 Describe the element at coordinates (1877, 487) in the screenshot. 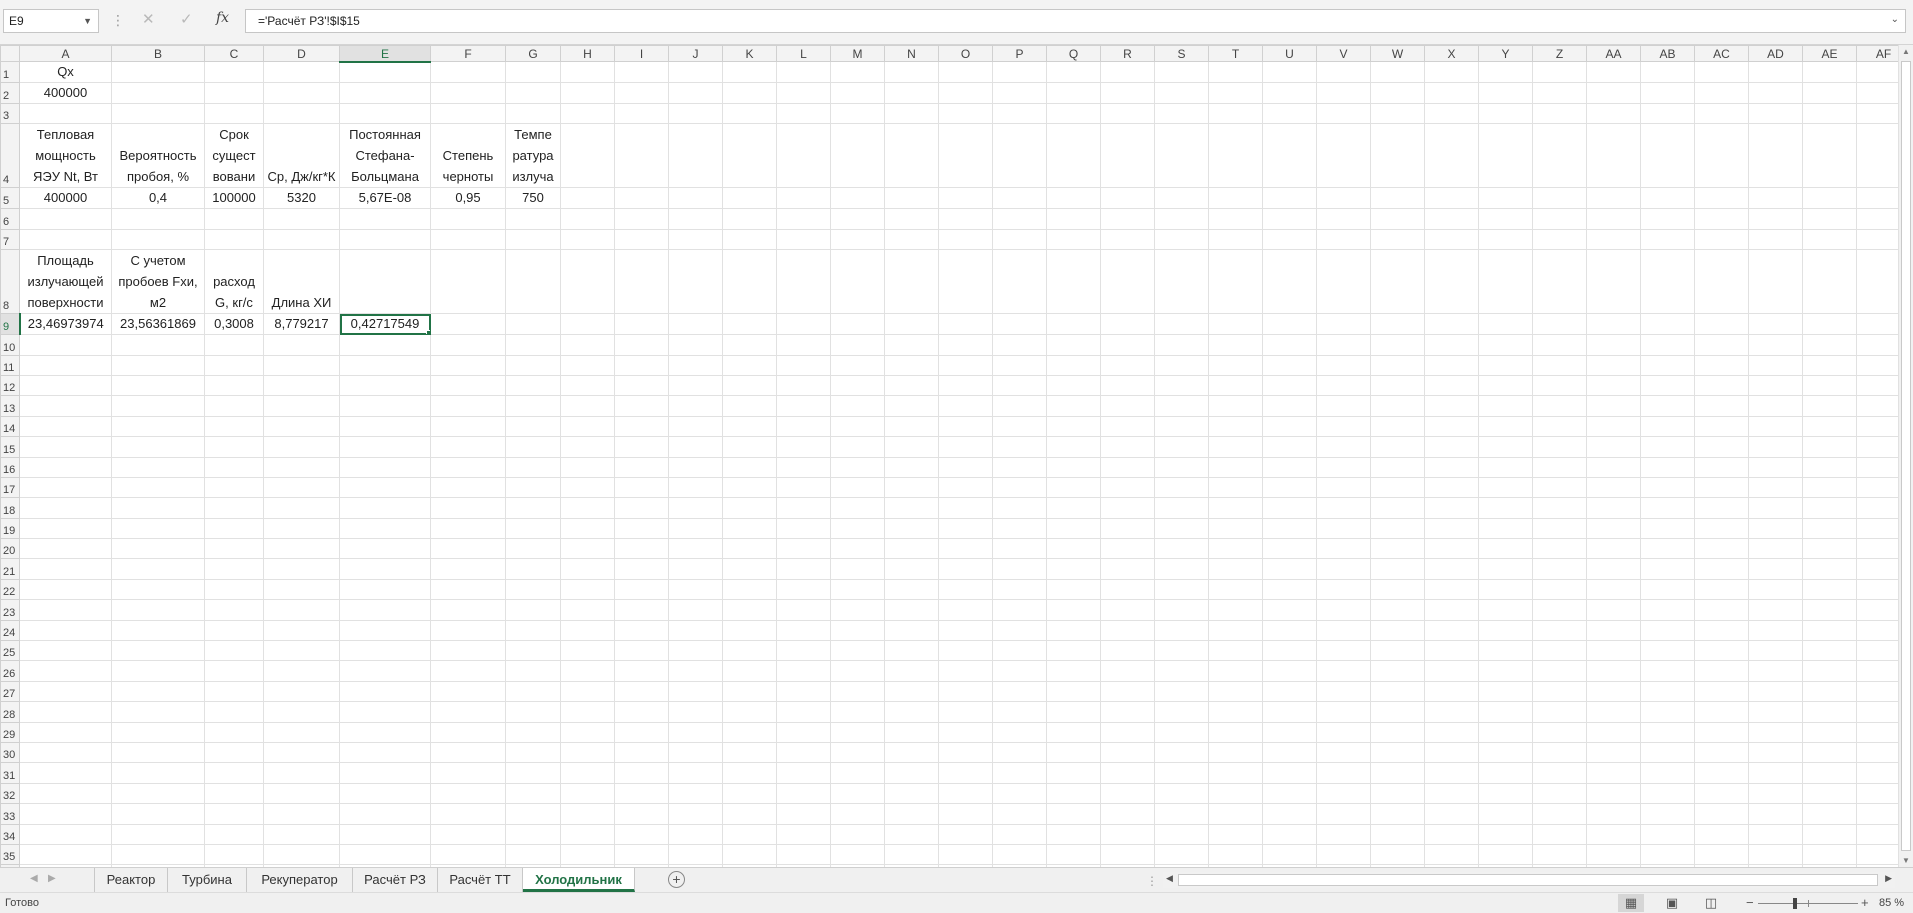

I see `cell-af17` at that location.